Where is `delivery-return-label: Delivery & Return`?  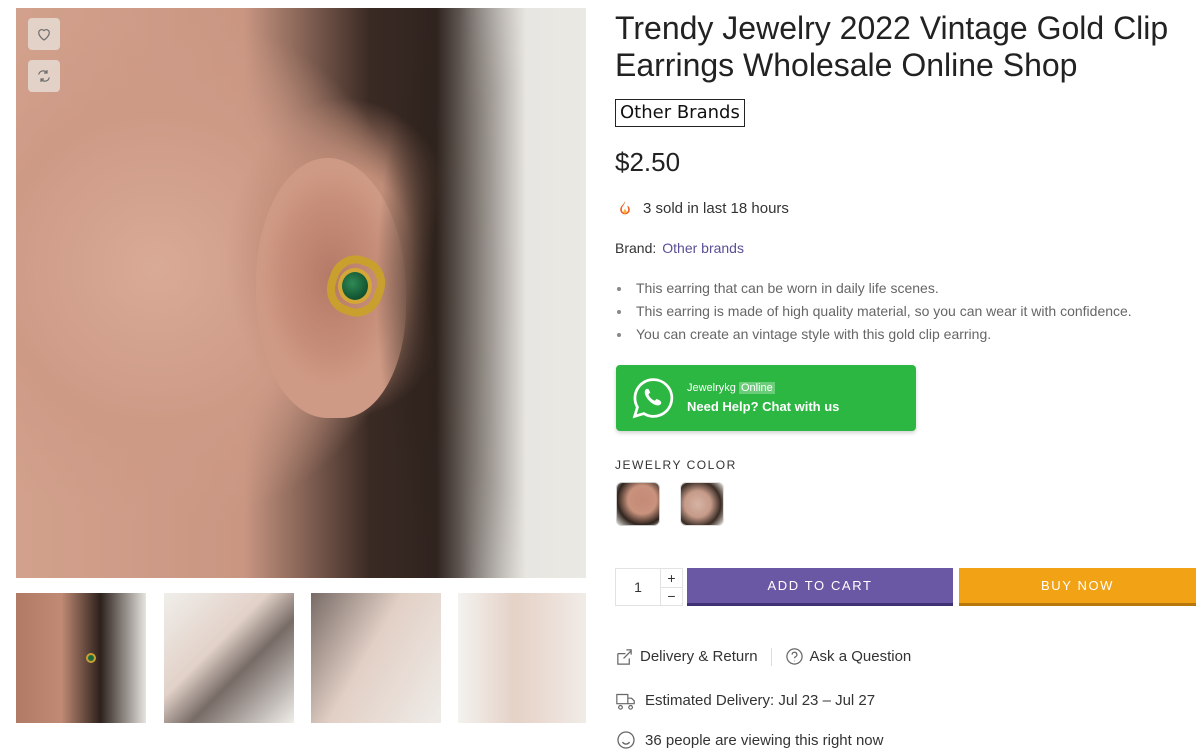 delivery-return-label: Delivery & Return is located at coordinates (699, 656).